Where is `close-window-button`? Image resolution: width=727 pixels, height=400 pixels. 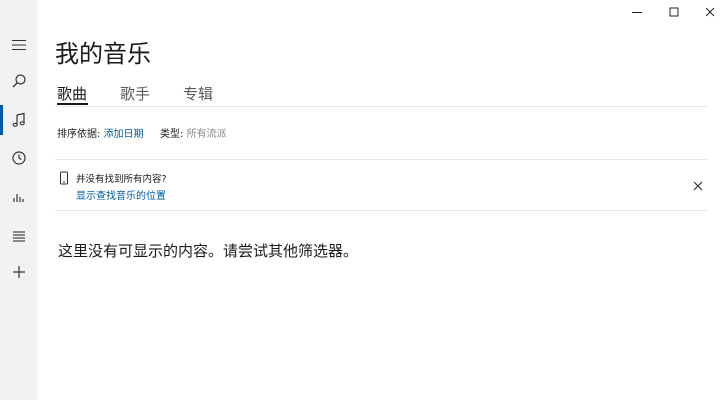 close-window-button is located at coordinates (710, 12).